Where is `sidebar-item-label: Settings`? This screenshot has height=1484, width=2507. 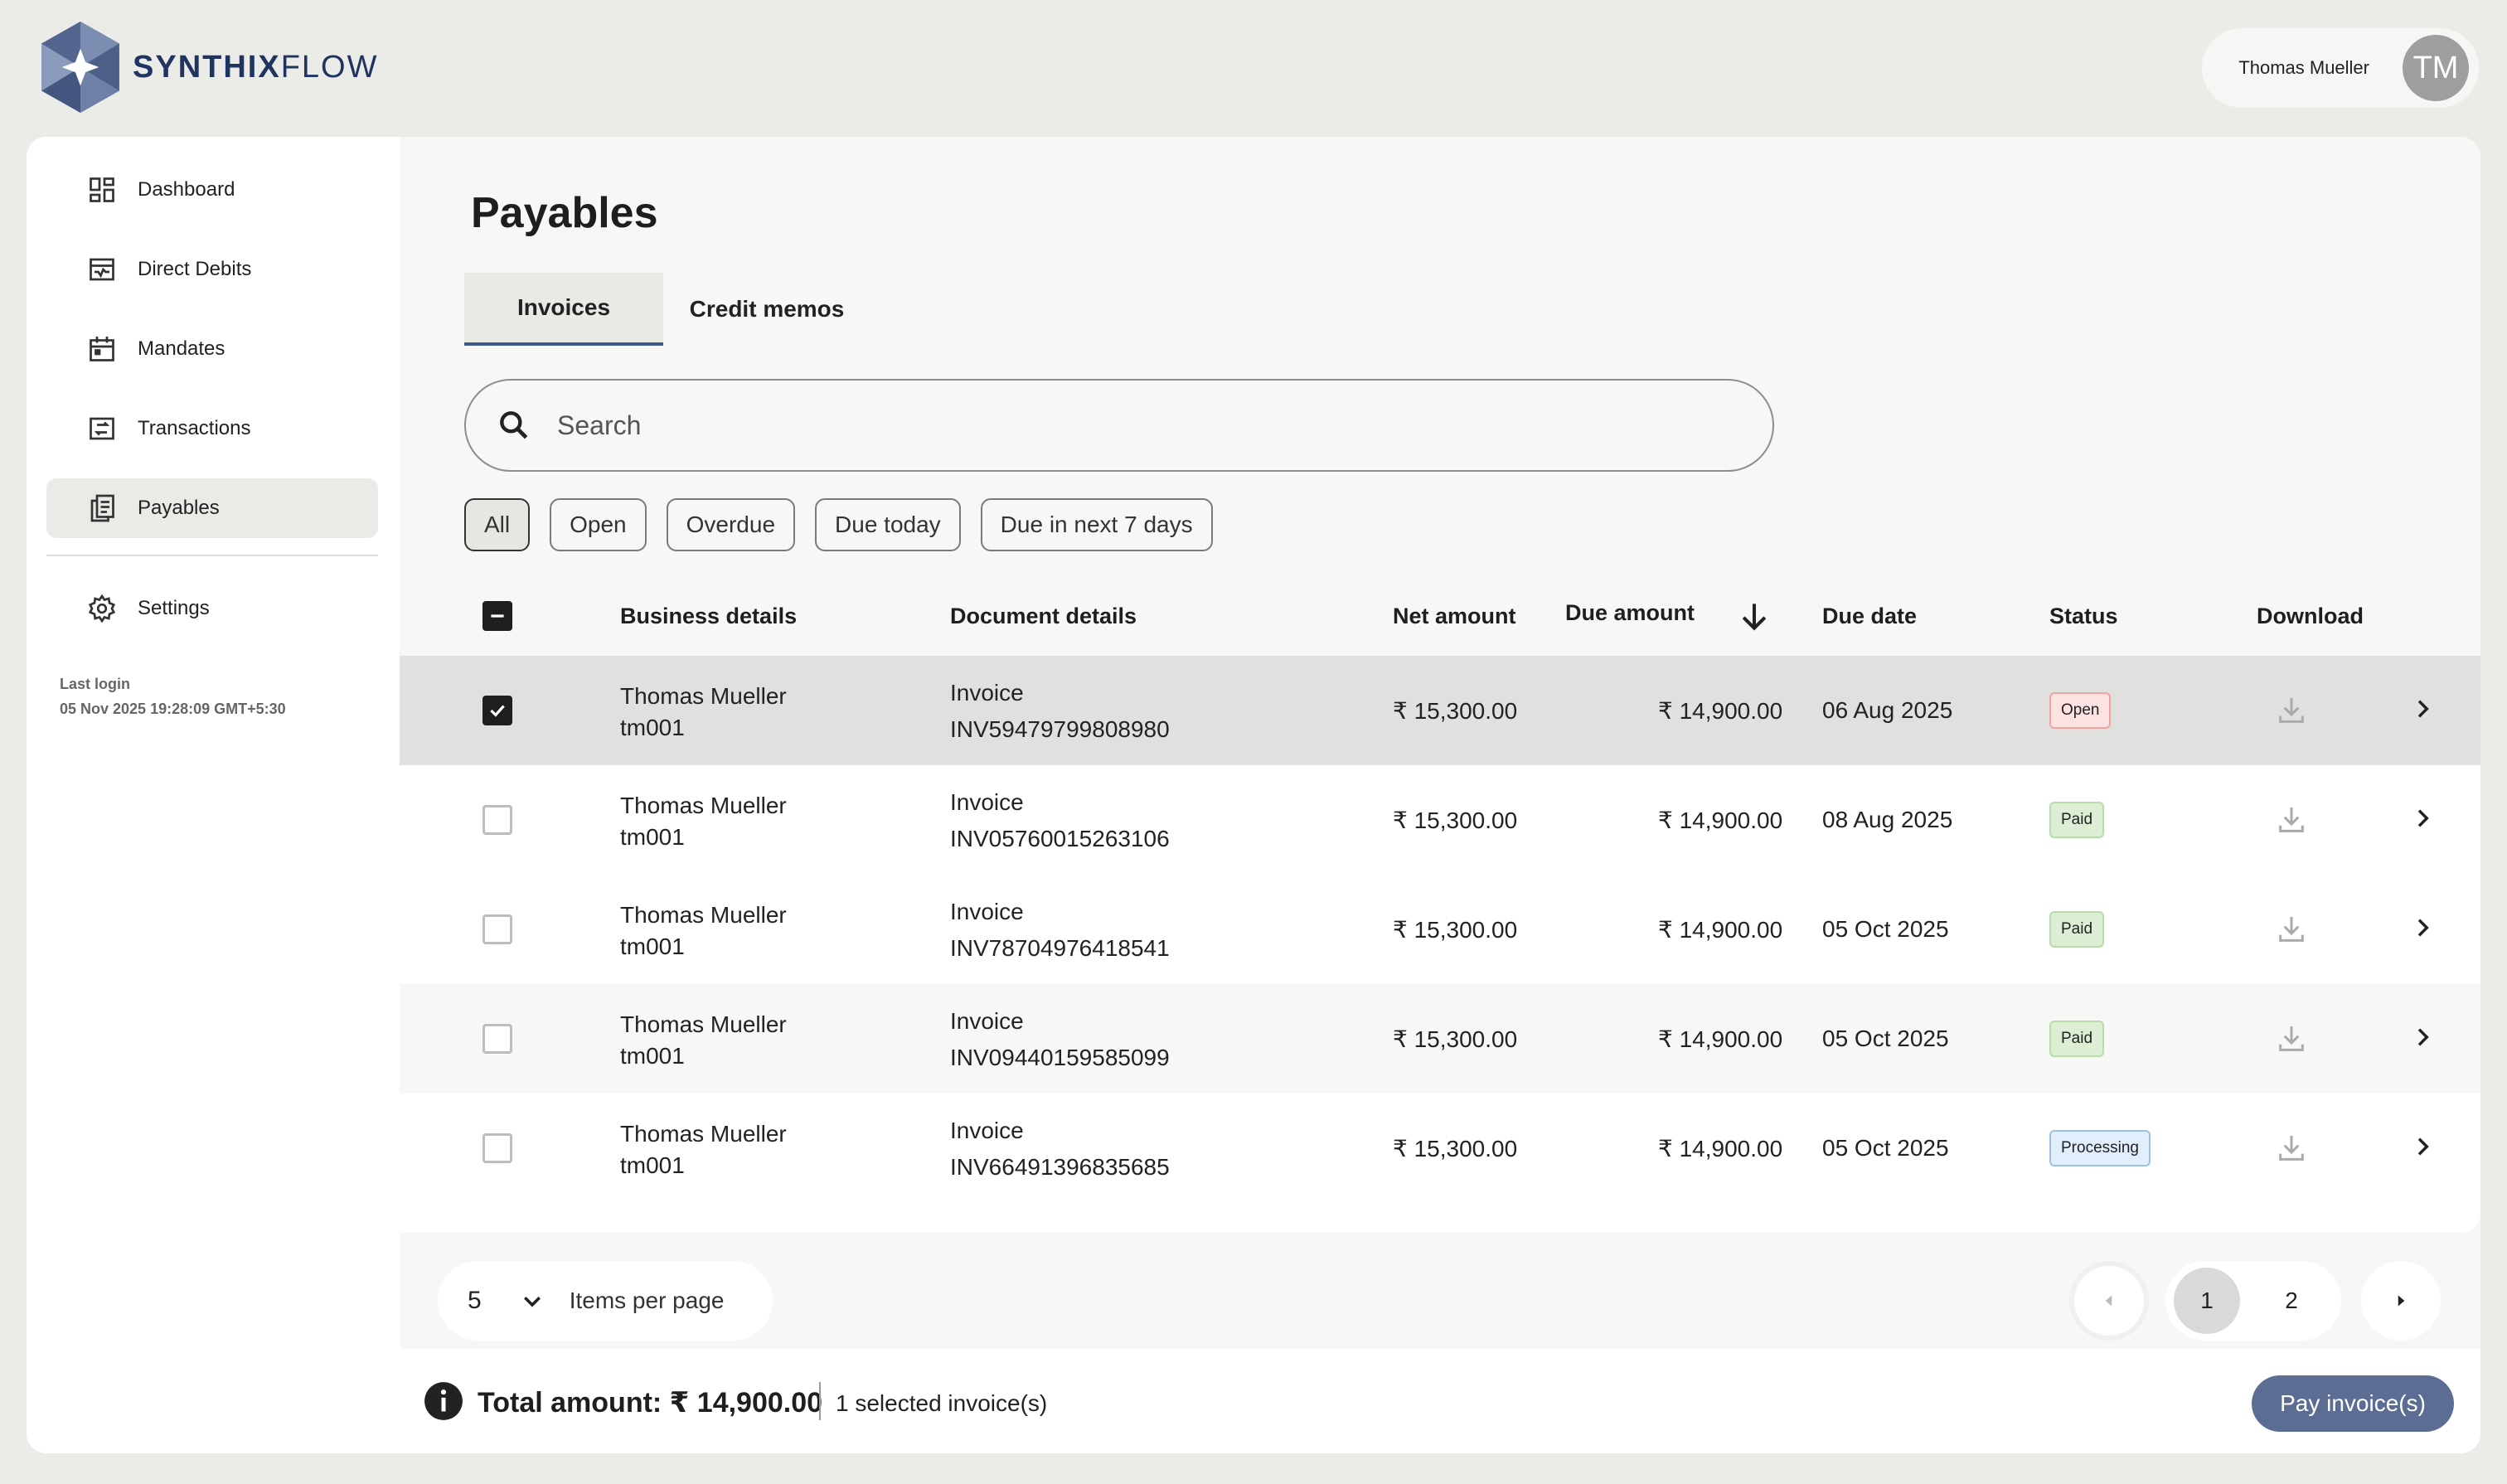
sidebar-item-label: Settings is located at coordinates (174, 608).